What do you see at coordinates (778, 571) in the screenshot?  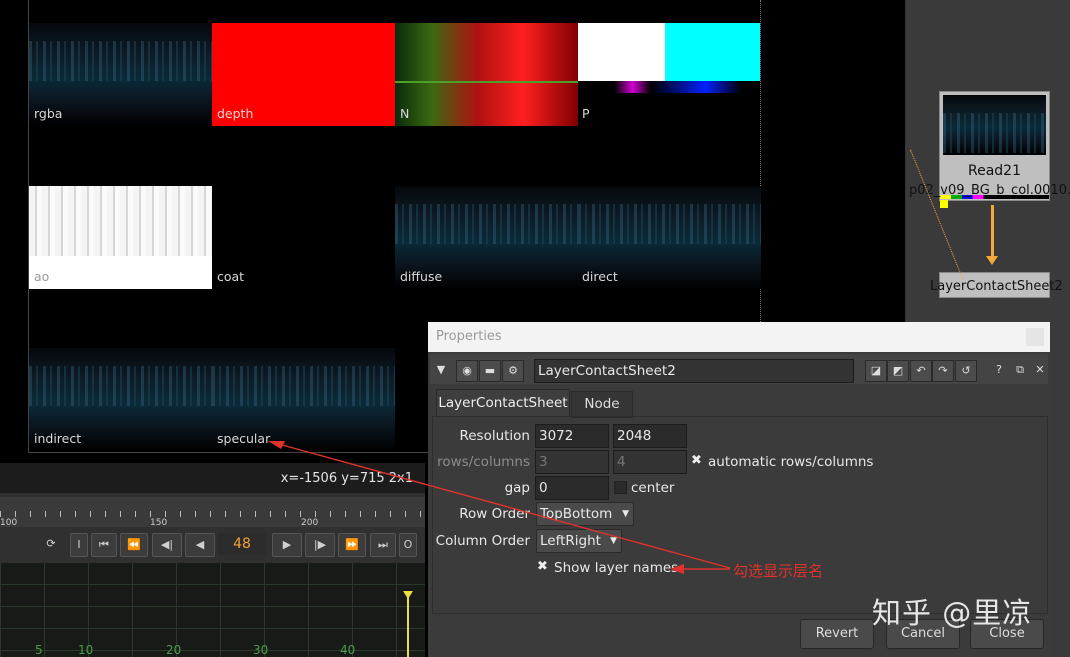 I see `annotation-text: 勾选显示层名` at bounding box center [778, 571].